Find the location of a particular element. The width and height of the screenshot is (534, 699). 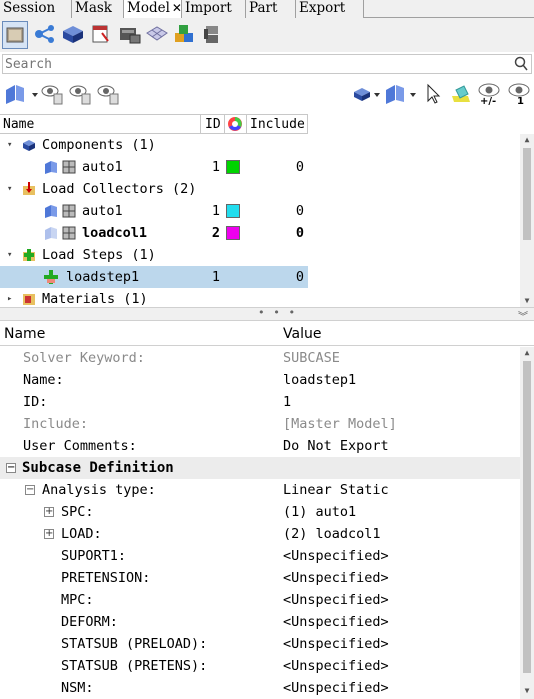

panel-icon is located at coordinates (51, 167).